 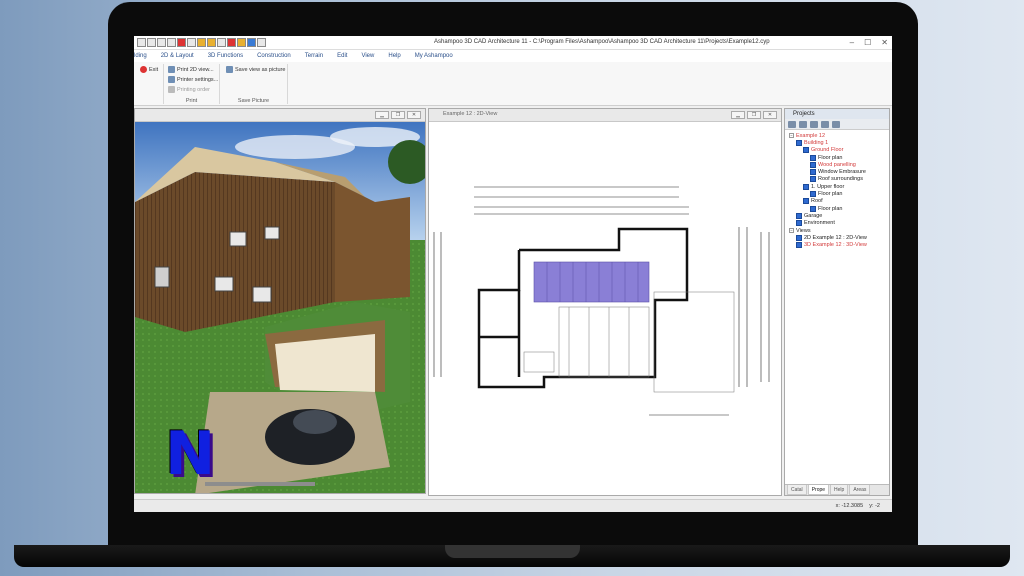 I want to click on watermark-logo: N, so click(x=190, y=454).